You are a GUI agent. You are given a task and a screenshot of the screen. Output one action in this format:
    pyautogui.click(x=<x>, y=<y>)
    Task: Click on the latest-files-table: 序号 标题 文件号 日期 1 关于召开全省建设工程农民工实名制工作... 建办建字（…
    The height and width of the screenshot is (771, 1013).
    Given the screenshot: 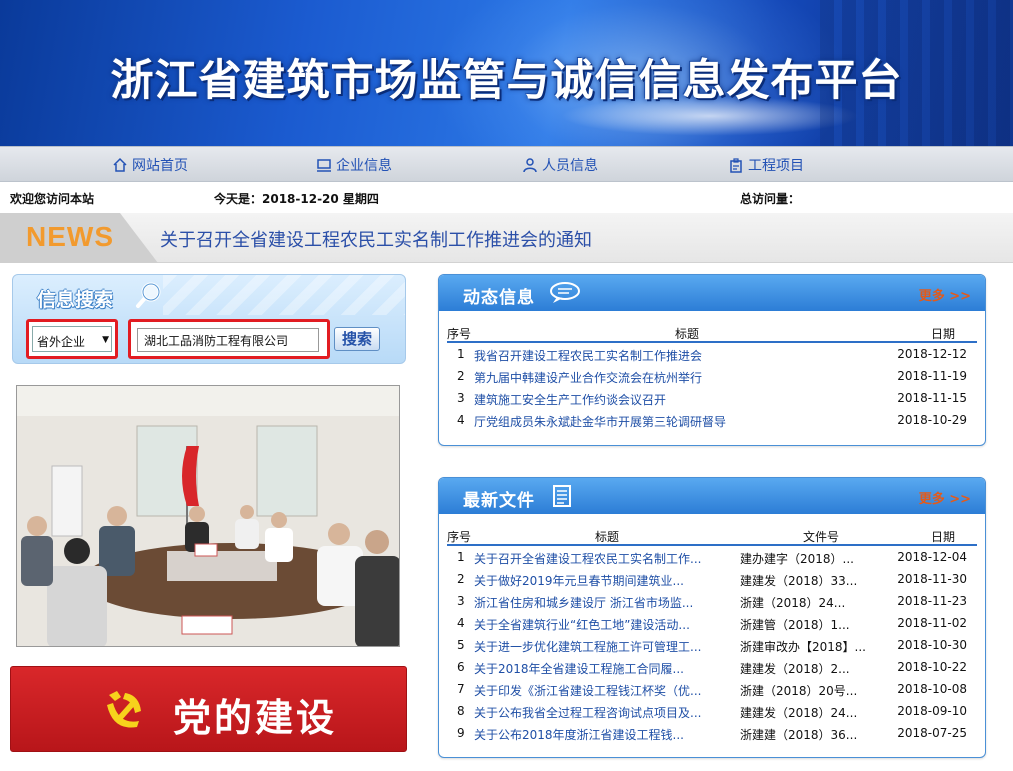 What is the action you would take?
    pyautogui.click(x=712, y=634)
    